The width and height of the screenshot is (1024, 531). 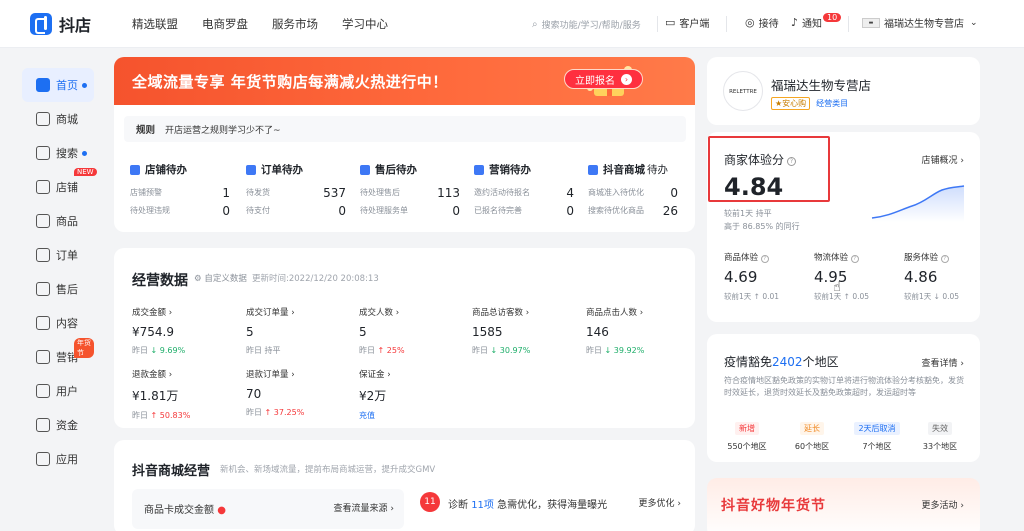 What do you see at coordinates (943, 159) in the screenshot?
I see `shop-overview-link: 店铺概况 ›` at bounding box center [943, 159].